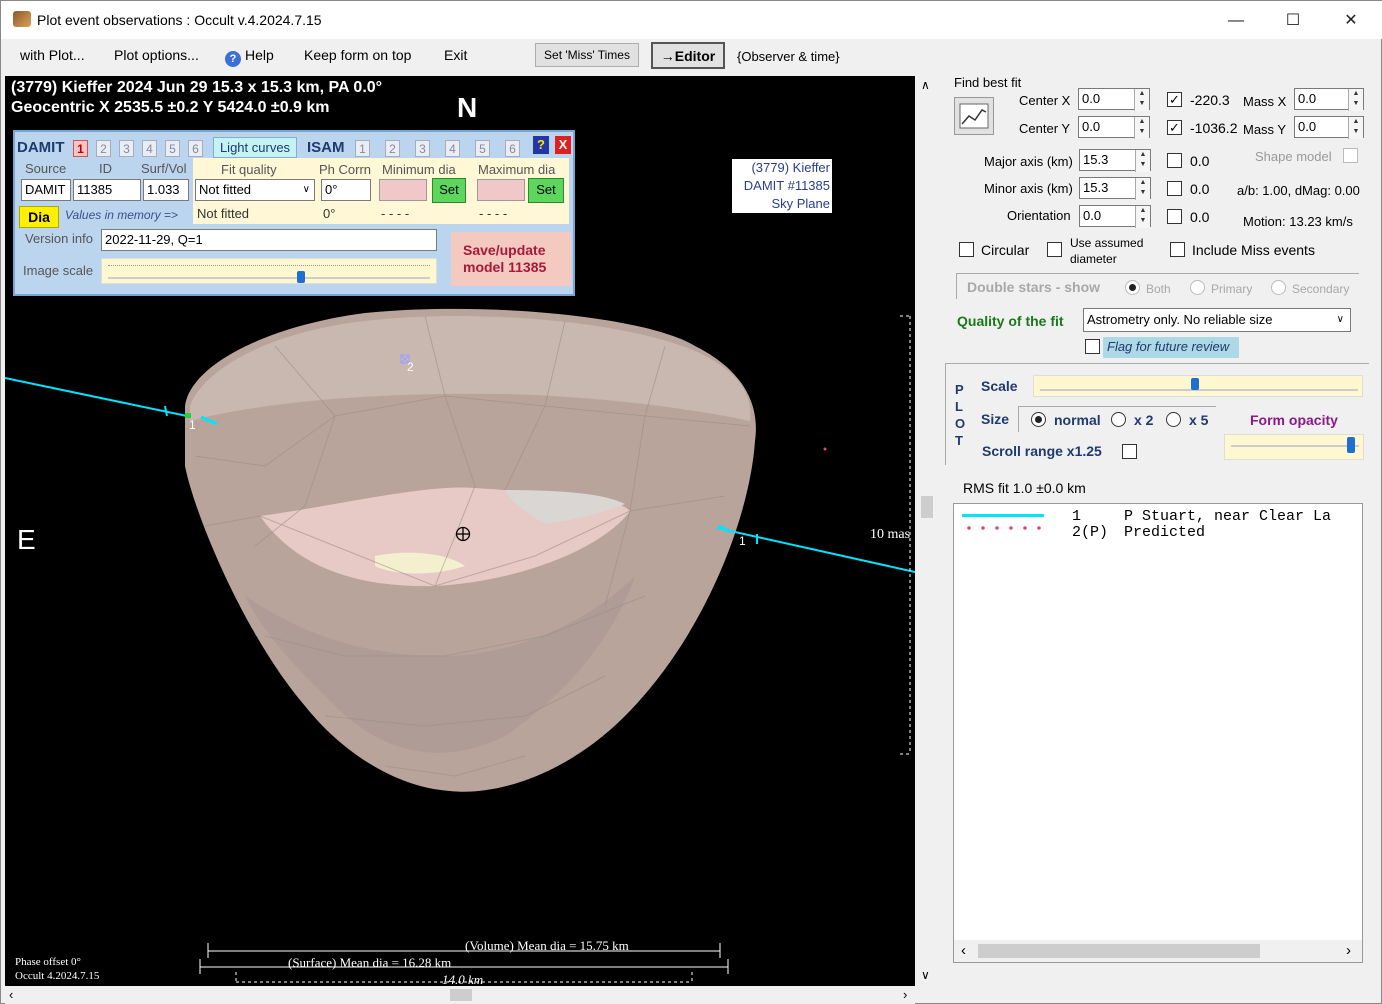  Describe the element at coordinates (403, 190) in the screenshot. I see `min-dia-field` at that location.